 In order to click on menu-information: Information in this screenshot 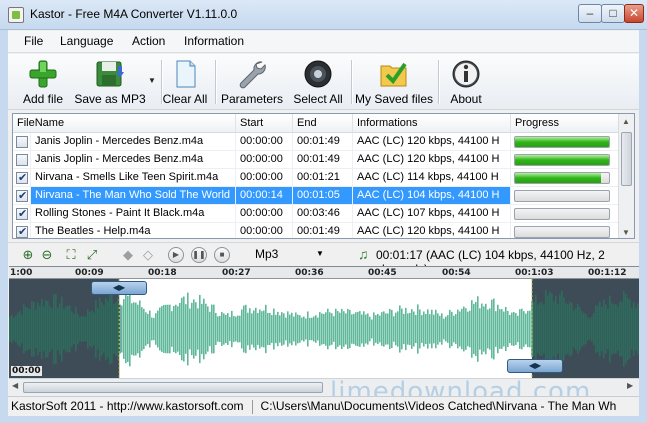, I will do `click(214, 41)`.